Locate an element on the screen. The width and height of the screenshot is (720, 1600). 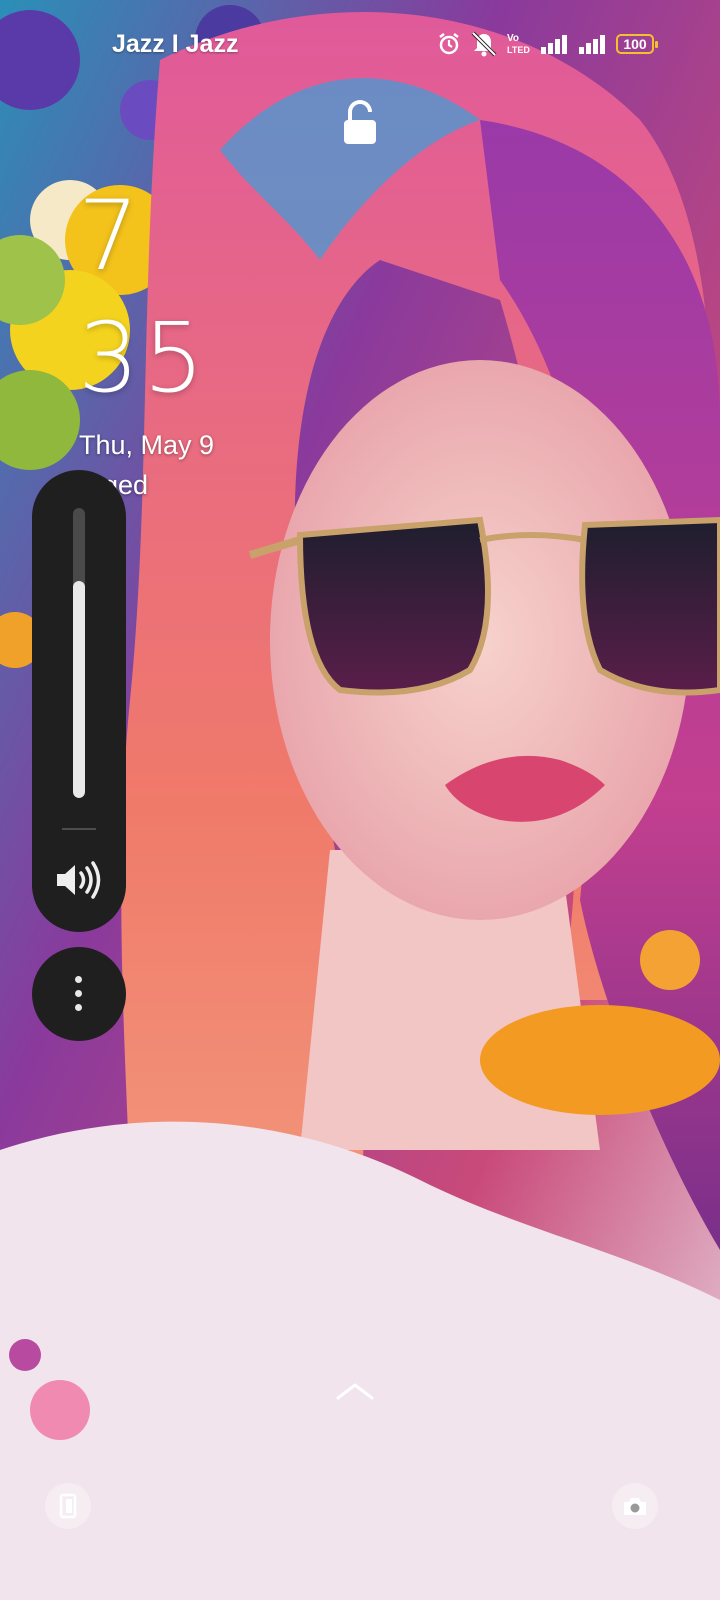
signal-sim1-icon is located at coordinates (554, 44).